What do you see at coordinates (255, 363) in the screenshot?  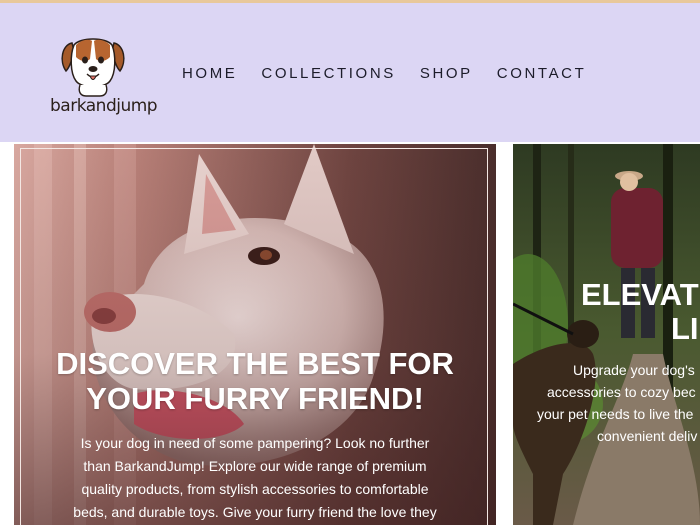 I see `hero-heading-line1: DISCOVER THE BEST FOR` at bounding box center [255, 363].